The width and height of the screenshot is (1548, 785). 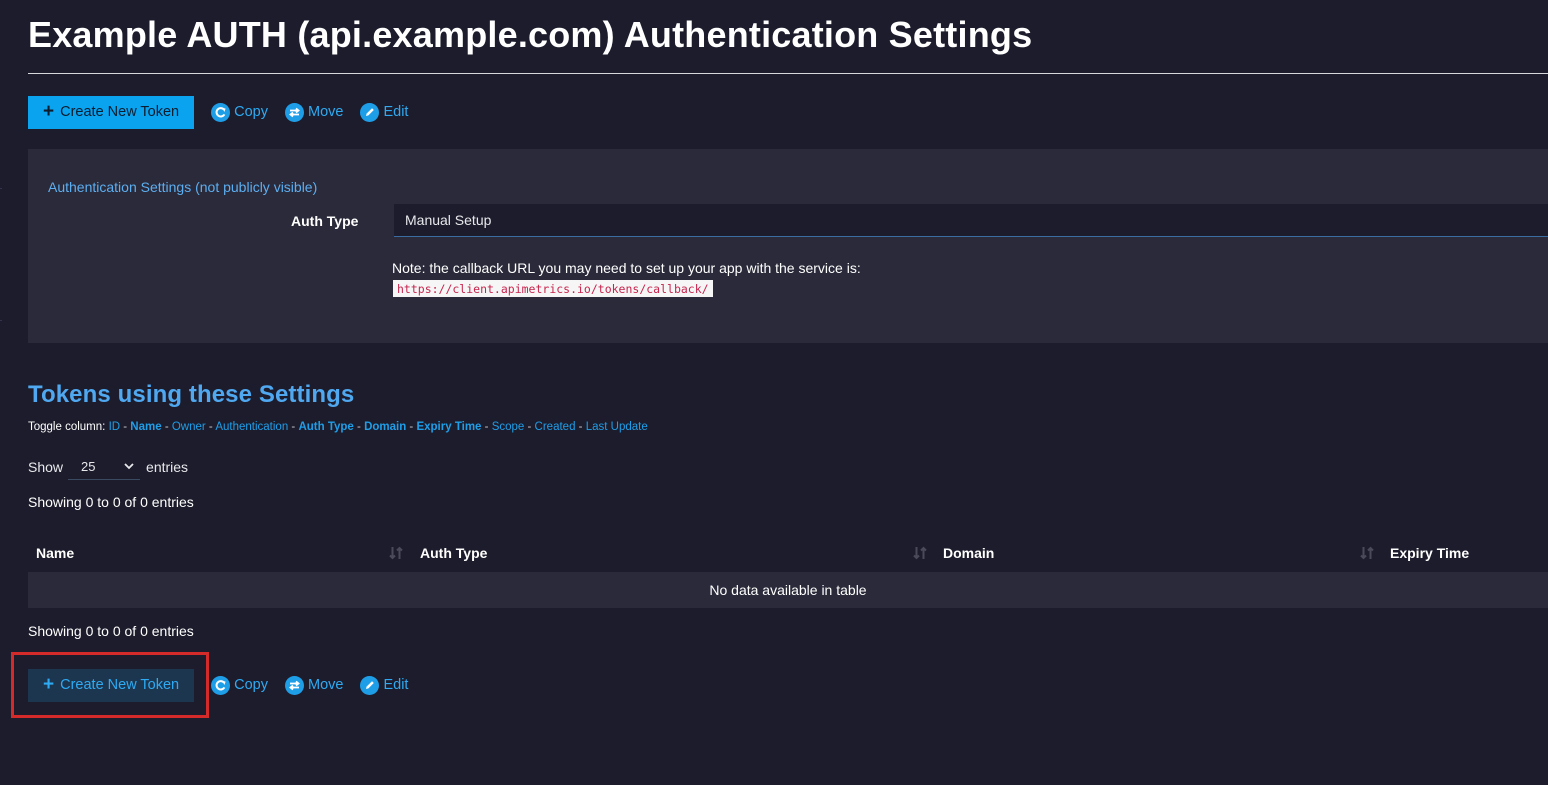 I want to click on table-info-bottom: Showing 0 to 0 of 0 entries, so click(x=111, y=631).